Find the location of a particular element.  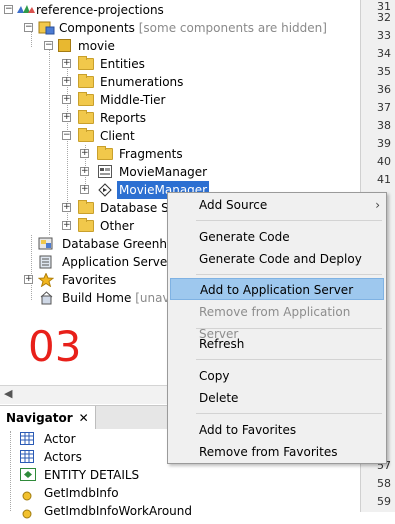

navigator-item-label: ENTITY DETAILS is located at coordinates (92, 475).